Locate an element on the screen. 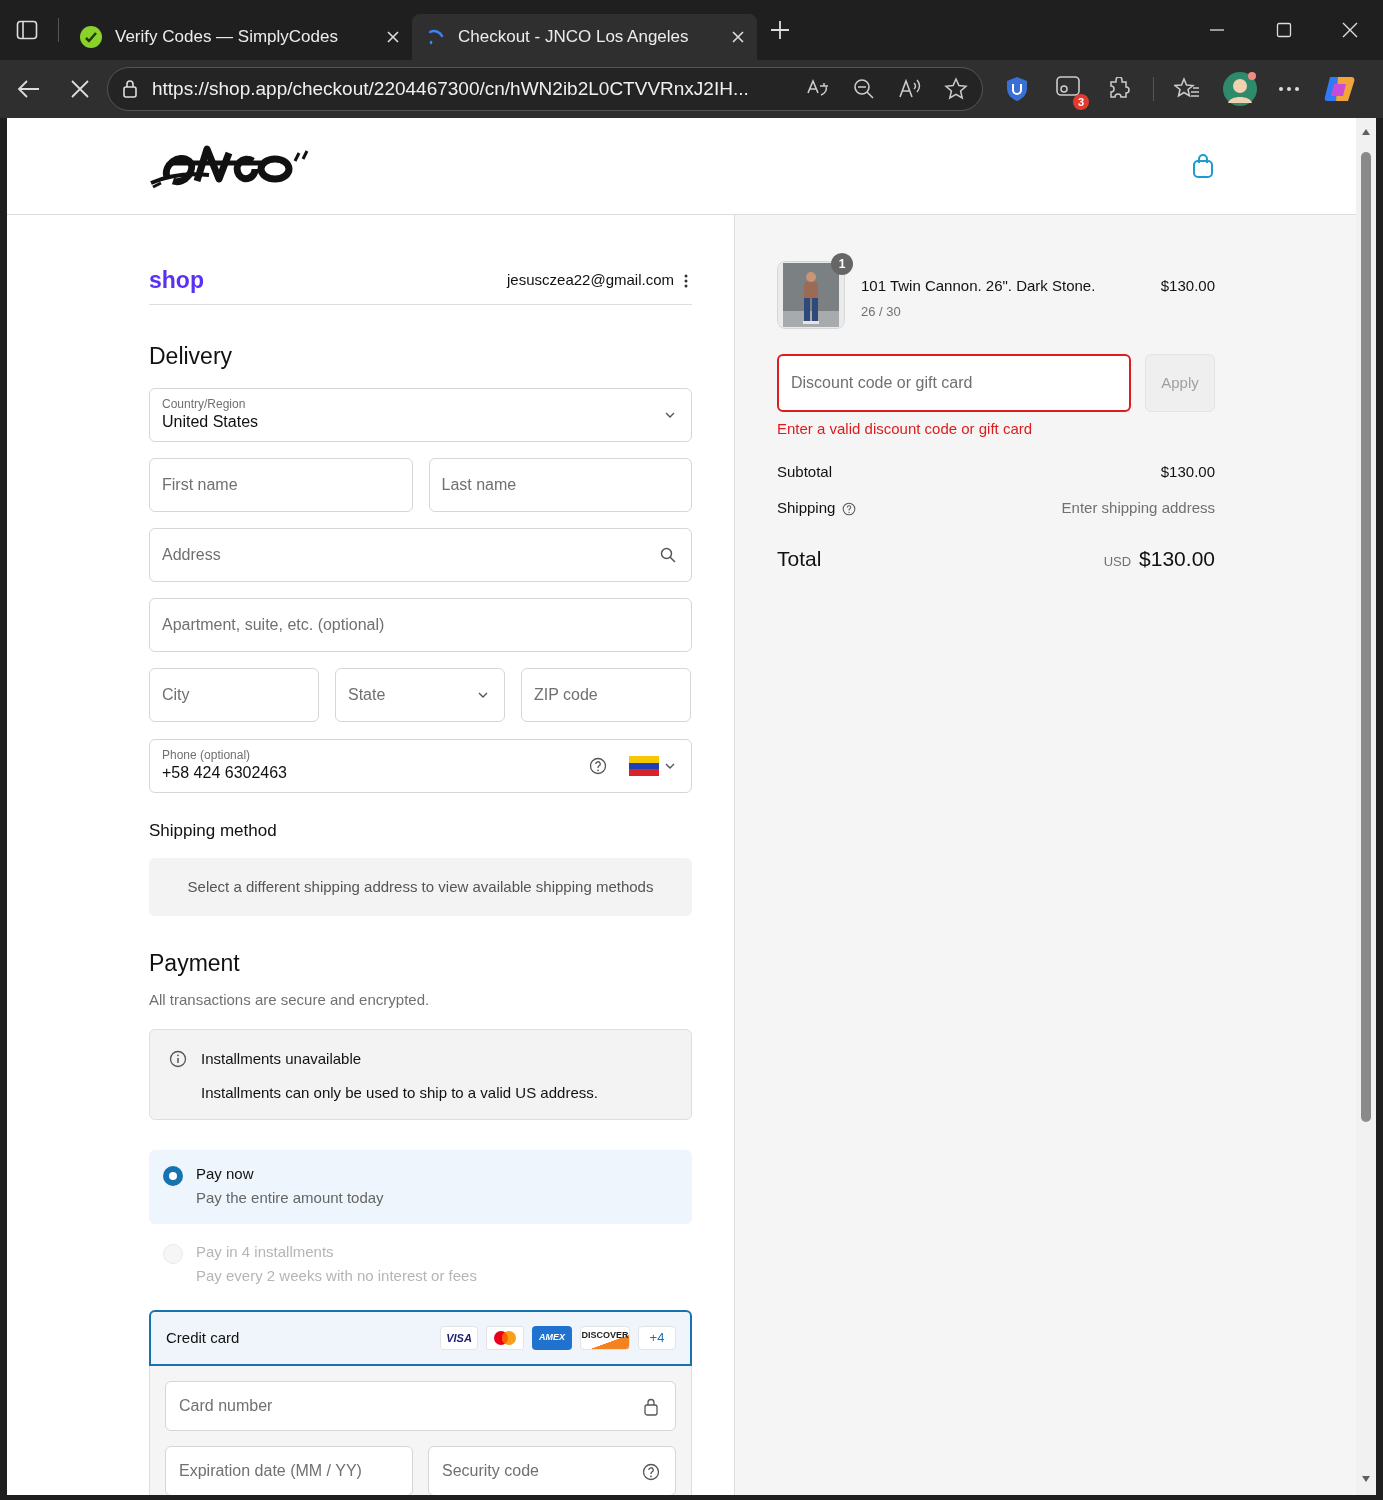 This screenshot has height=1500, width=1383. card-brand-logo: AMEX is located at coordinates (552, 1338).